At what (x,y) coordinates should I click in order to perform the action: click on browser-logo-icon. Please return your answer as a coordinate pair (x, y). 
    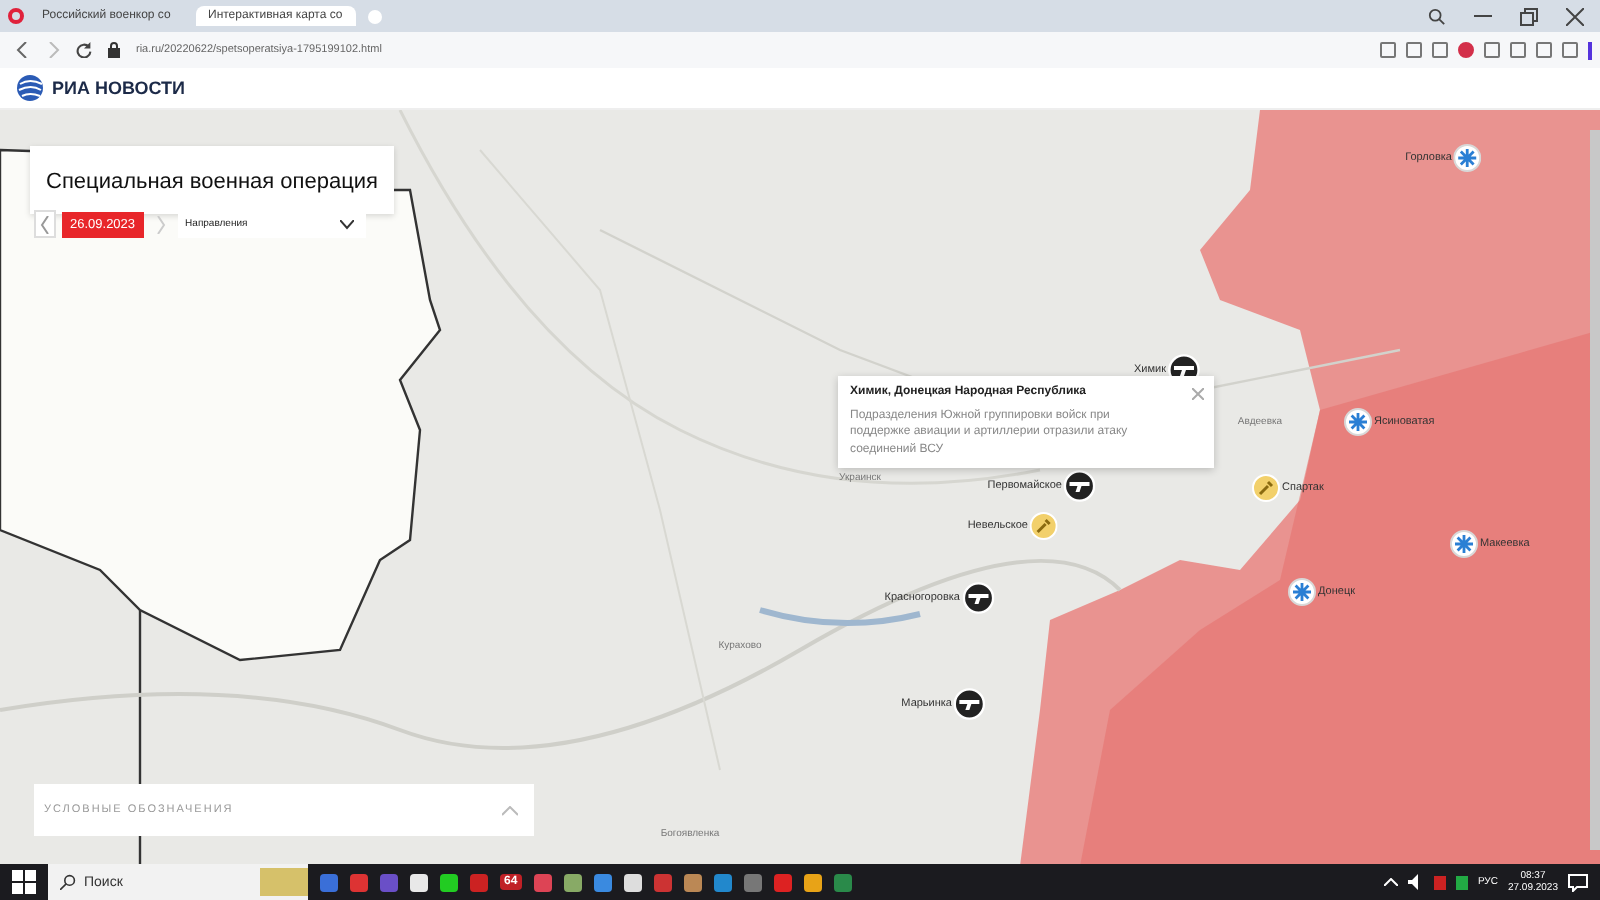
    Looking at the image, I should click on (16, 16).